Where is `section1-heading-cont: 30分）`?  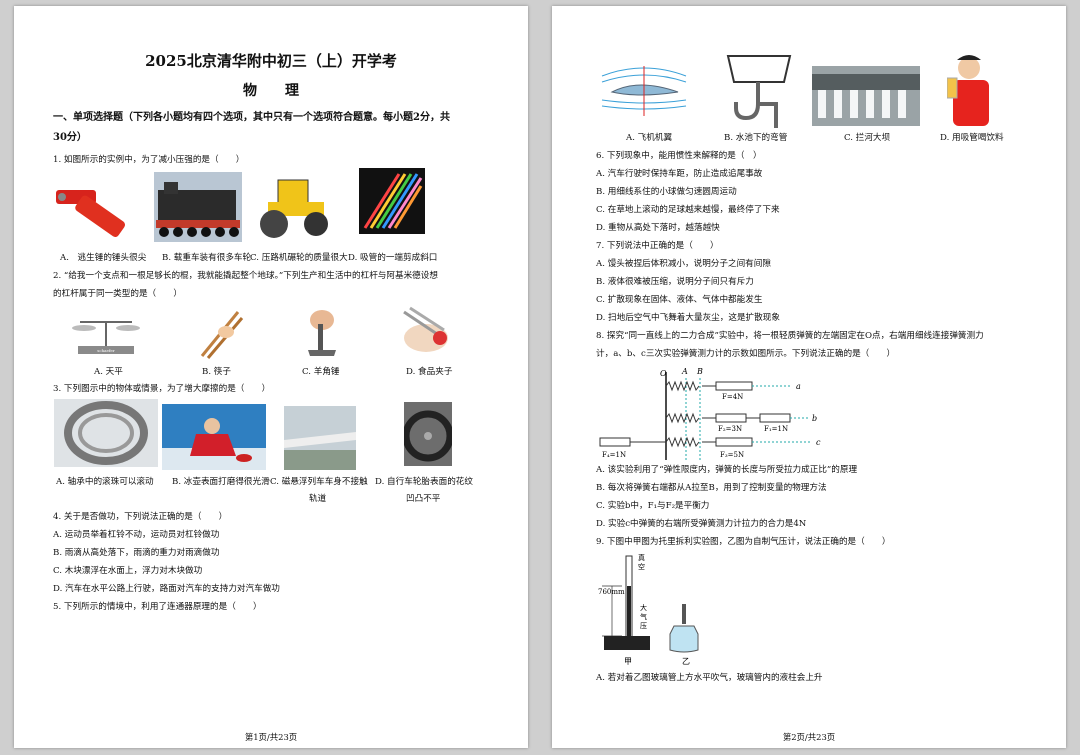 section1-heading-cont: 30分） is located at coordinates (70, 137).